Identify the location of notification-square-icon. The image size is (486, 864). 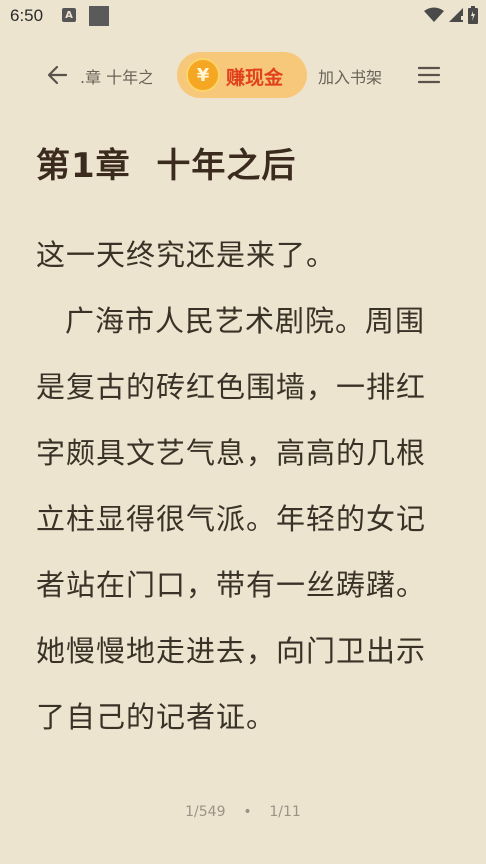
(99, 16).